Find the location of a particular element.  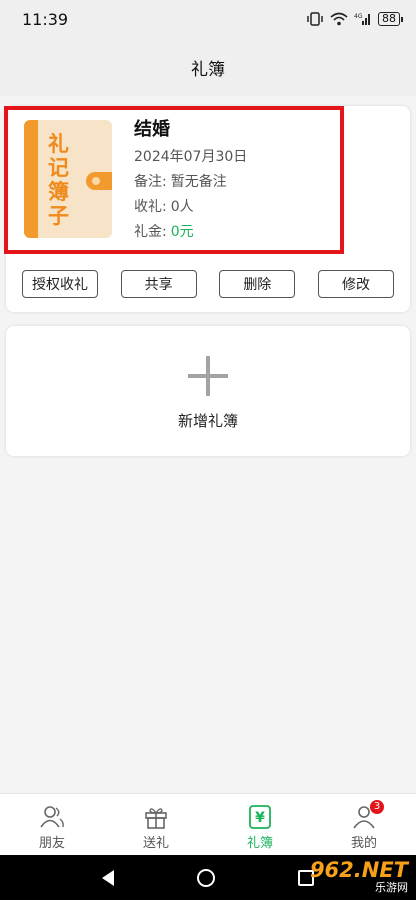

tab-label-friends: 朋友 is located at coordinates (51, 843).